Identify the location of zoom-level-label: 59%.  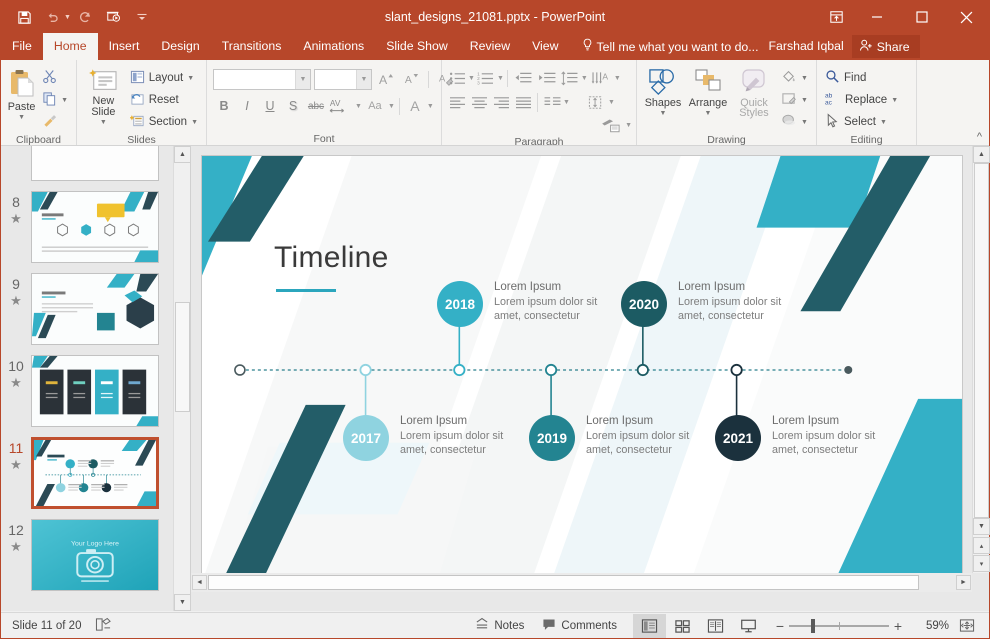
(931, 626).